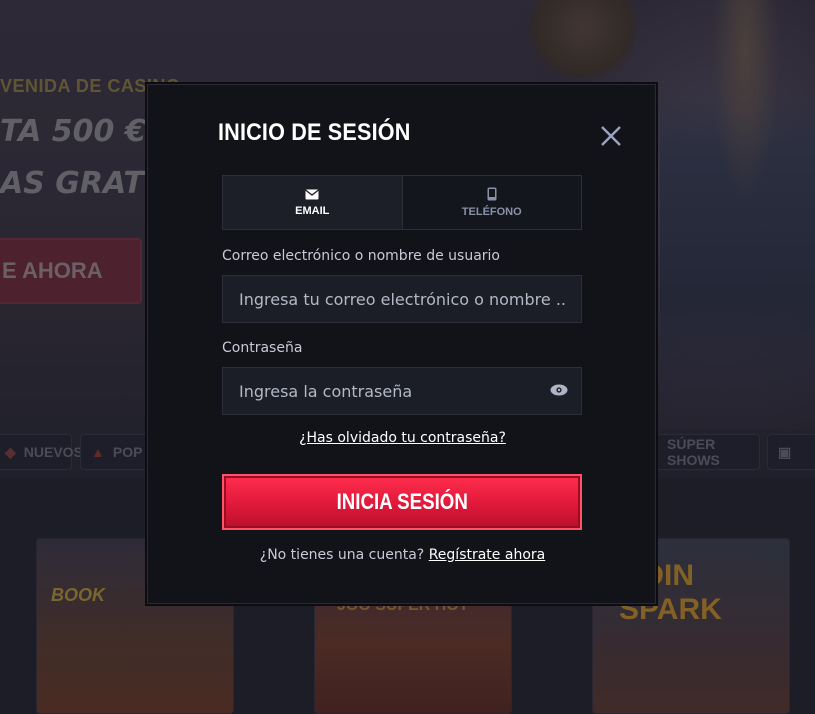  I want to click on login-submit-label: INICIA SESIÓN, so click(402, 501).